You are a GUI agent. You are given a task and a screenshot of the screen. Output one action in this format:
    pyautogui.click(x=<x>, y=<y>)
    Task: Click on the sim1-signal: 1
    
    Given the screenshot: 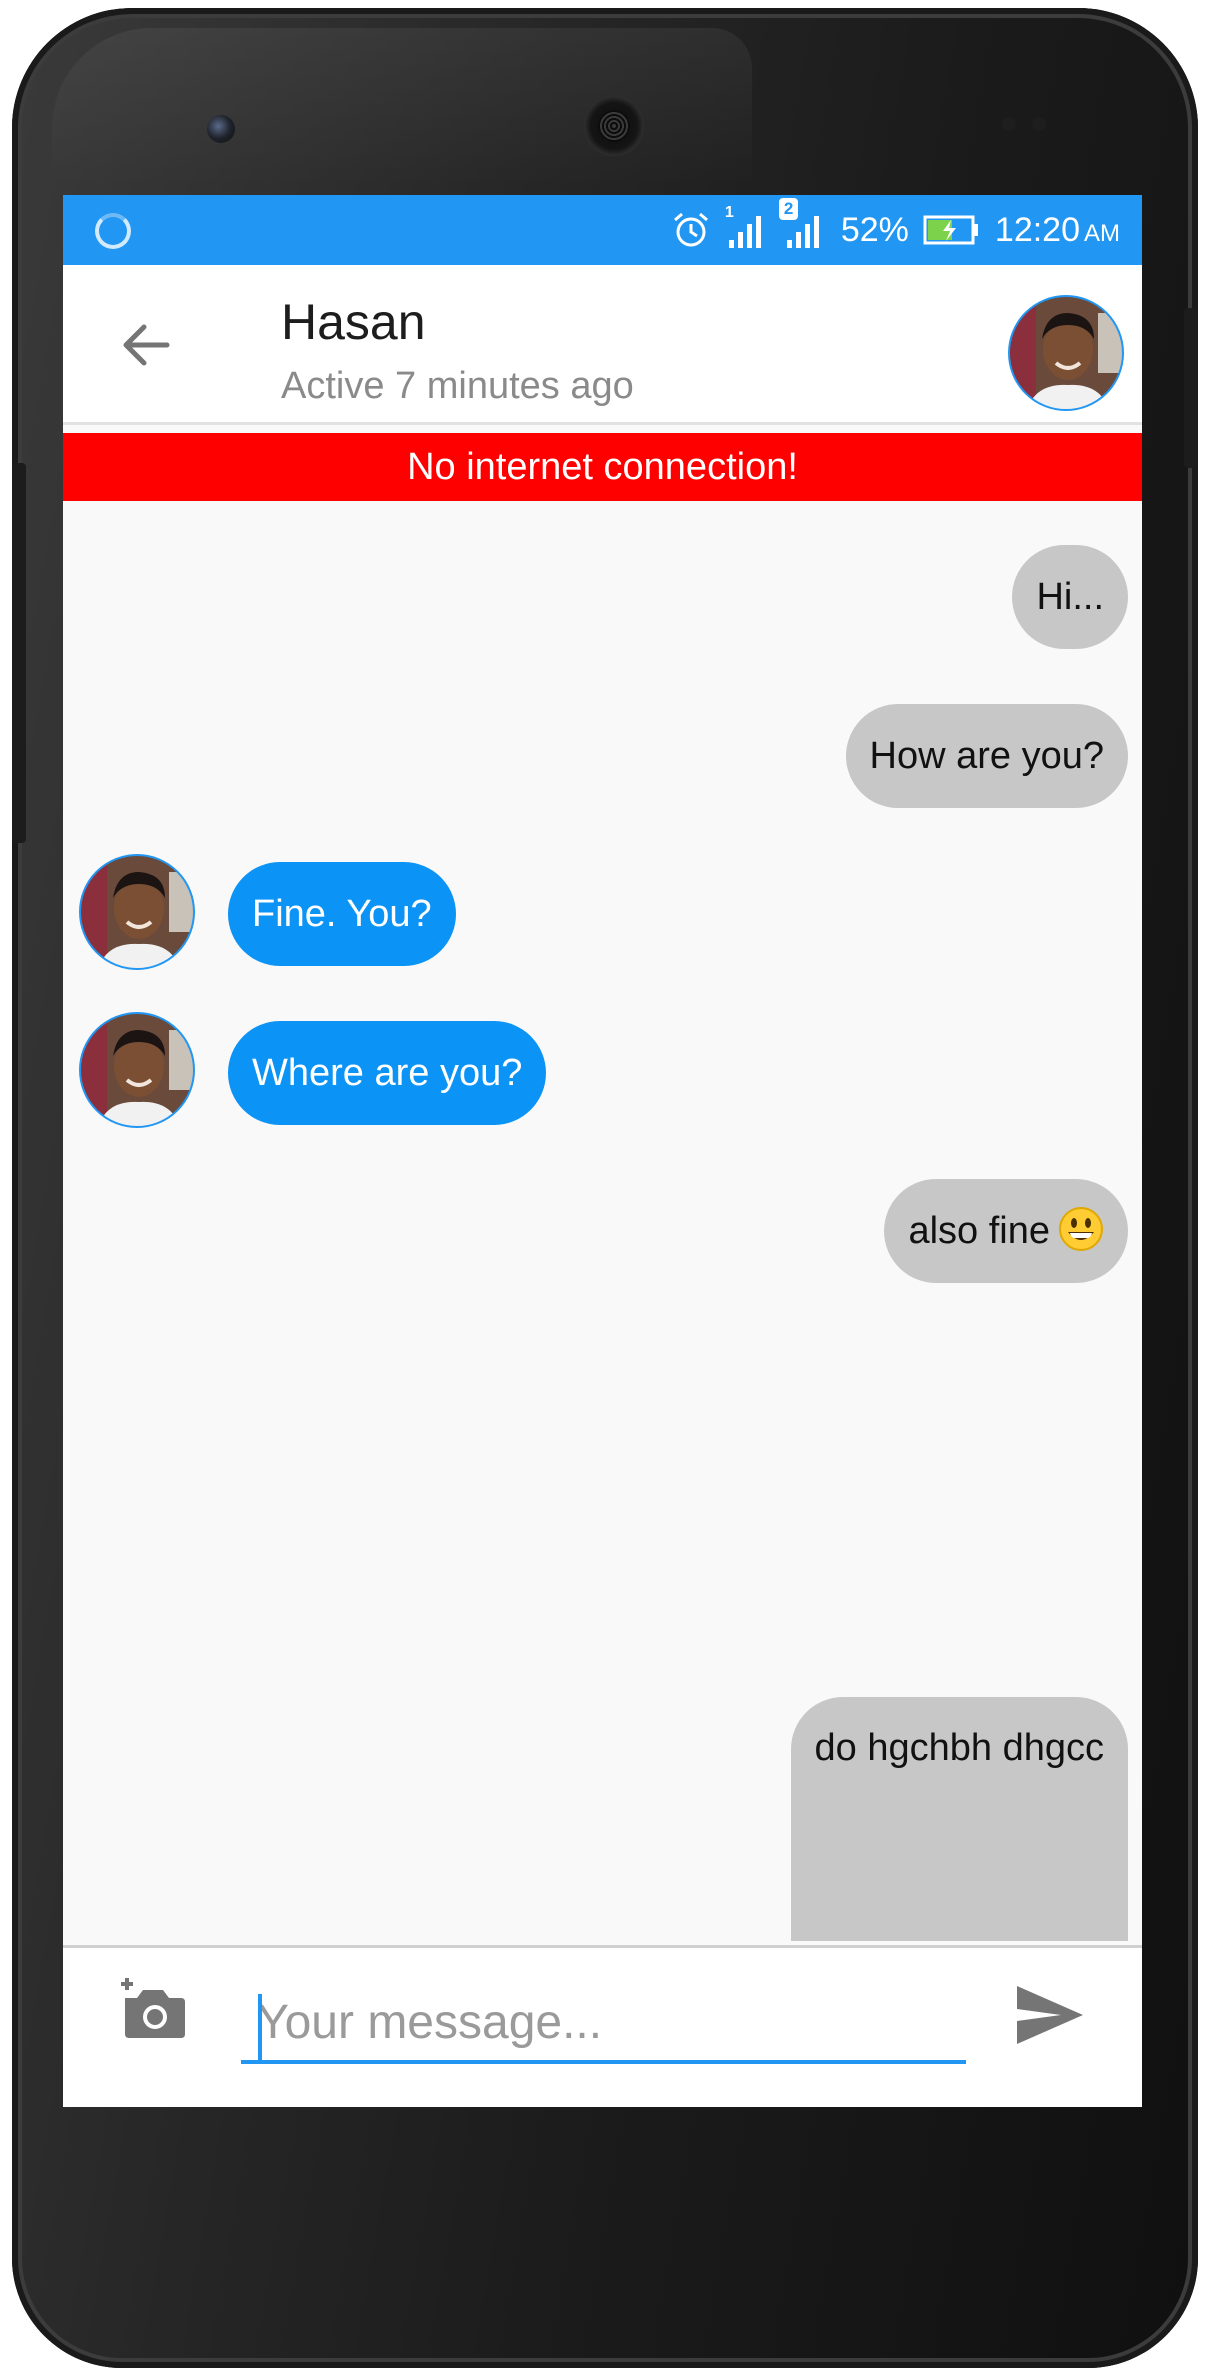 What is the action you would take?
    pyautogui.click(x=747, y=228)
    